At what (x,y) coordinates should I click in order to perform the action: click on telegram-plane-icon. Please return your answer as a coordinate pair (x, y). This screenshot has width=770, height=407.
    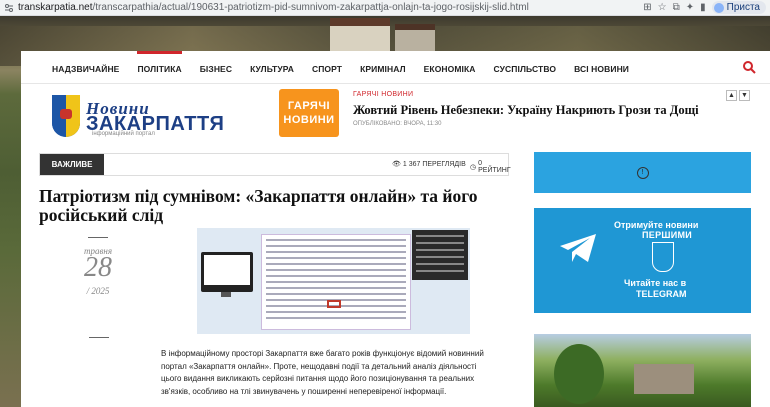
    Looking at the image, I should click on (578, 248).